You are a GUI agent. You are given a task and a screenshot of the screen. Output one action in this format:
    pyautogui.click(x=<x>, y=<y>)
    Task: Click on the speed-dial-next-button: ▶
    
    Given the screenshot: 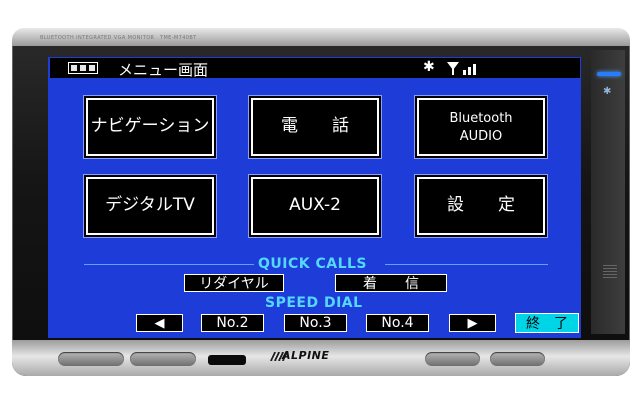 What is the action you would take?
    pyautogui.click(x=472, y=323)
    